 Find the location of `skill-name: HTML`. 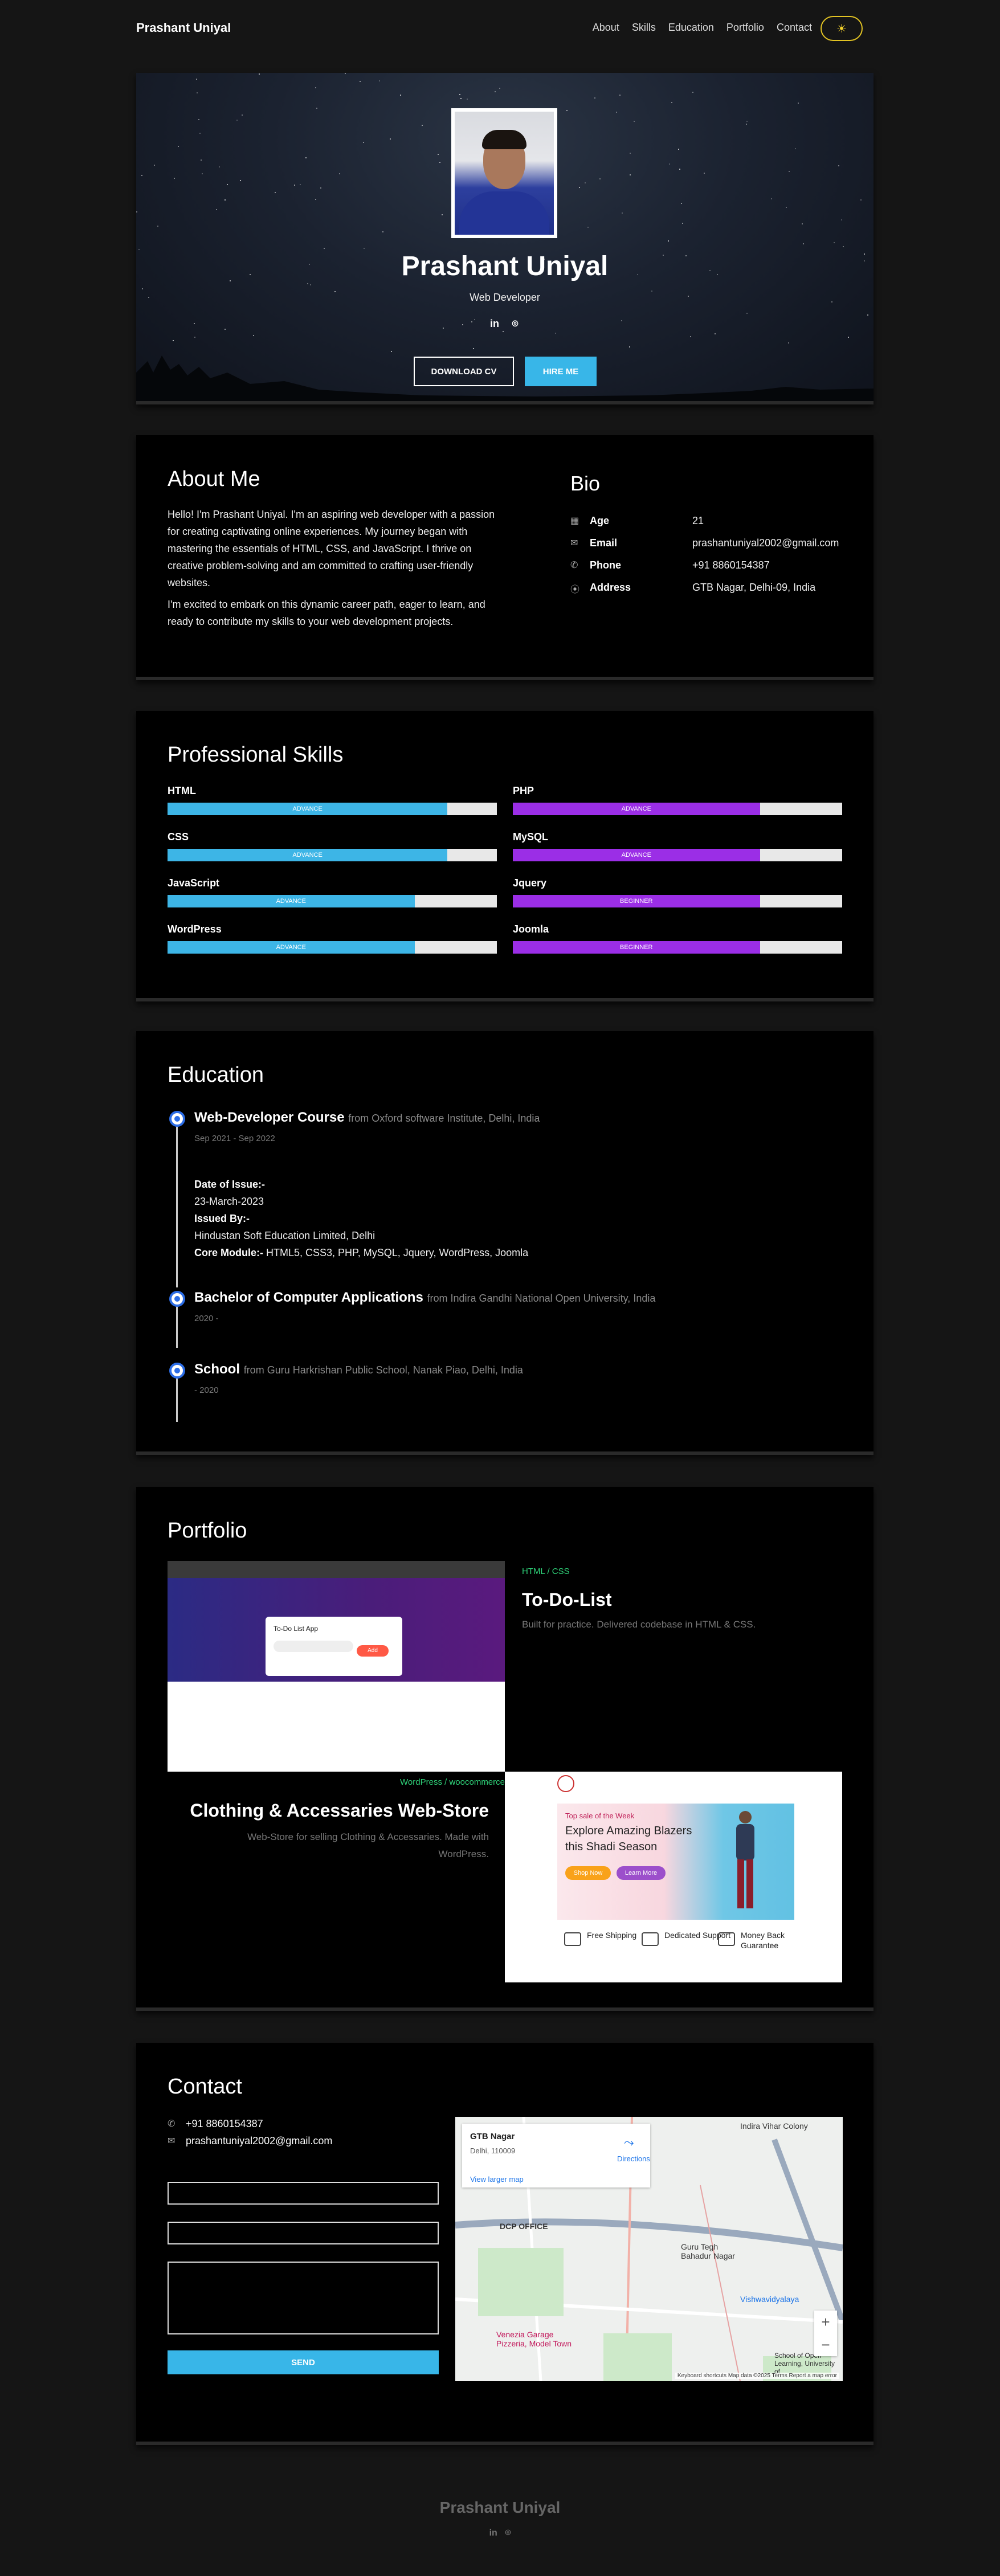

skill-name: HTML is located at coordinates (182, 790).